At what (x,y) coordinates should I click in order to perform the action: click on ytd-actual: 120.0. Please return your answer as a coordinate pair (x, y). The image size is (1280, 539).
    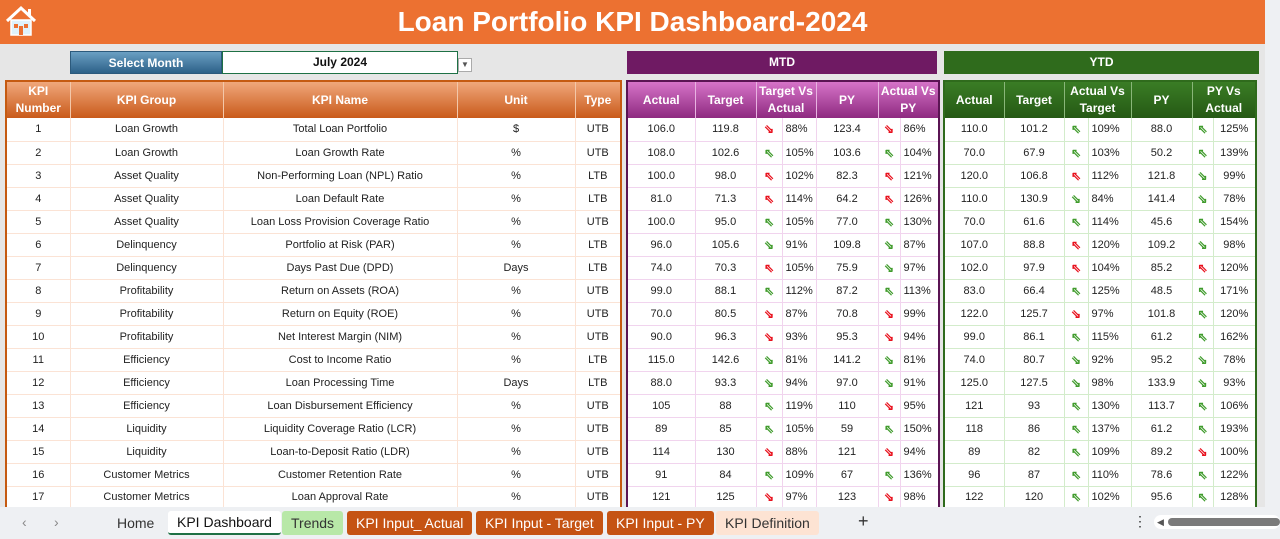
    Looking at the image, I should click on (974, 176).